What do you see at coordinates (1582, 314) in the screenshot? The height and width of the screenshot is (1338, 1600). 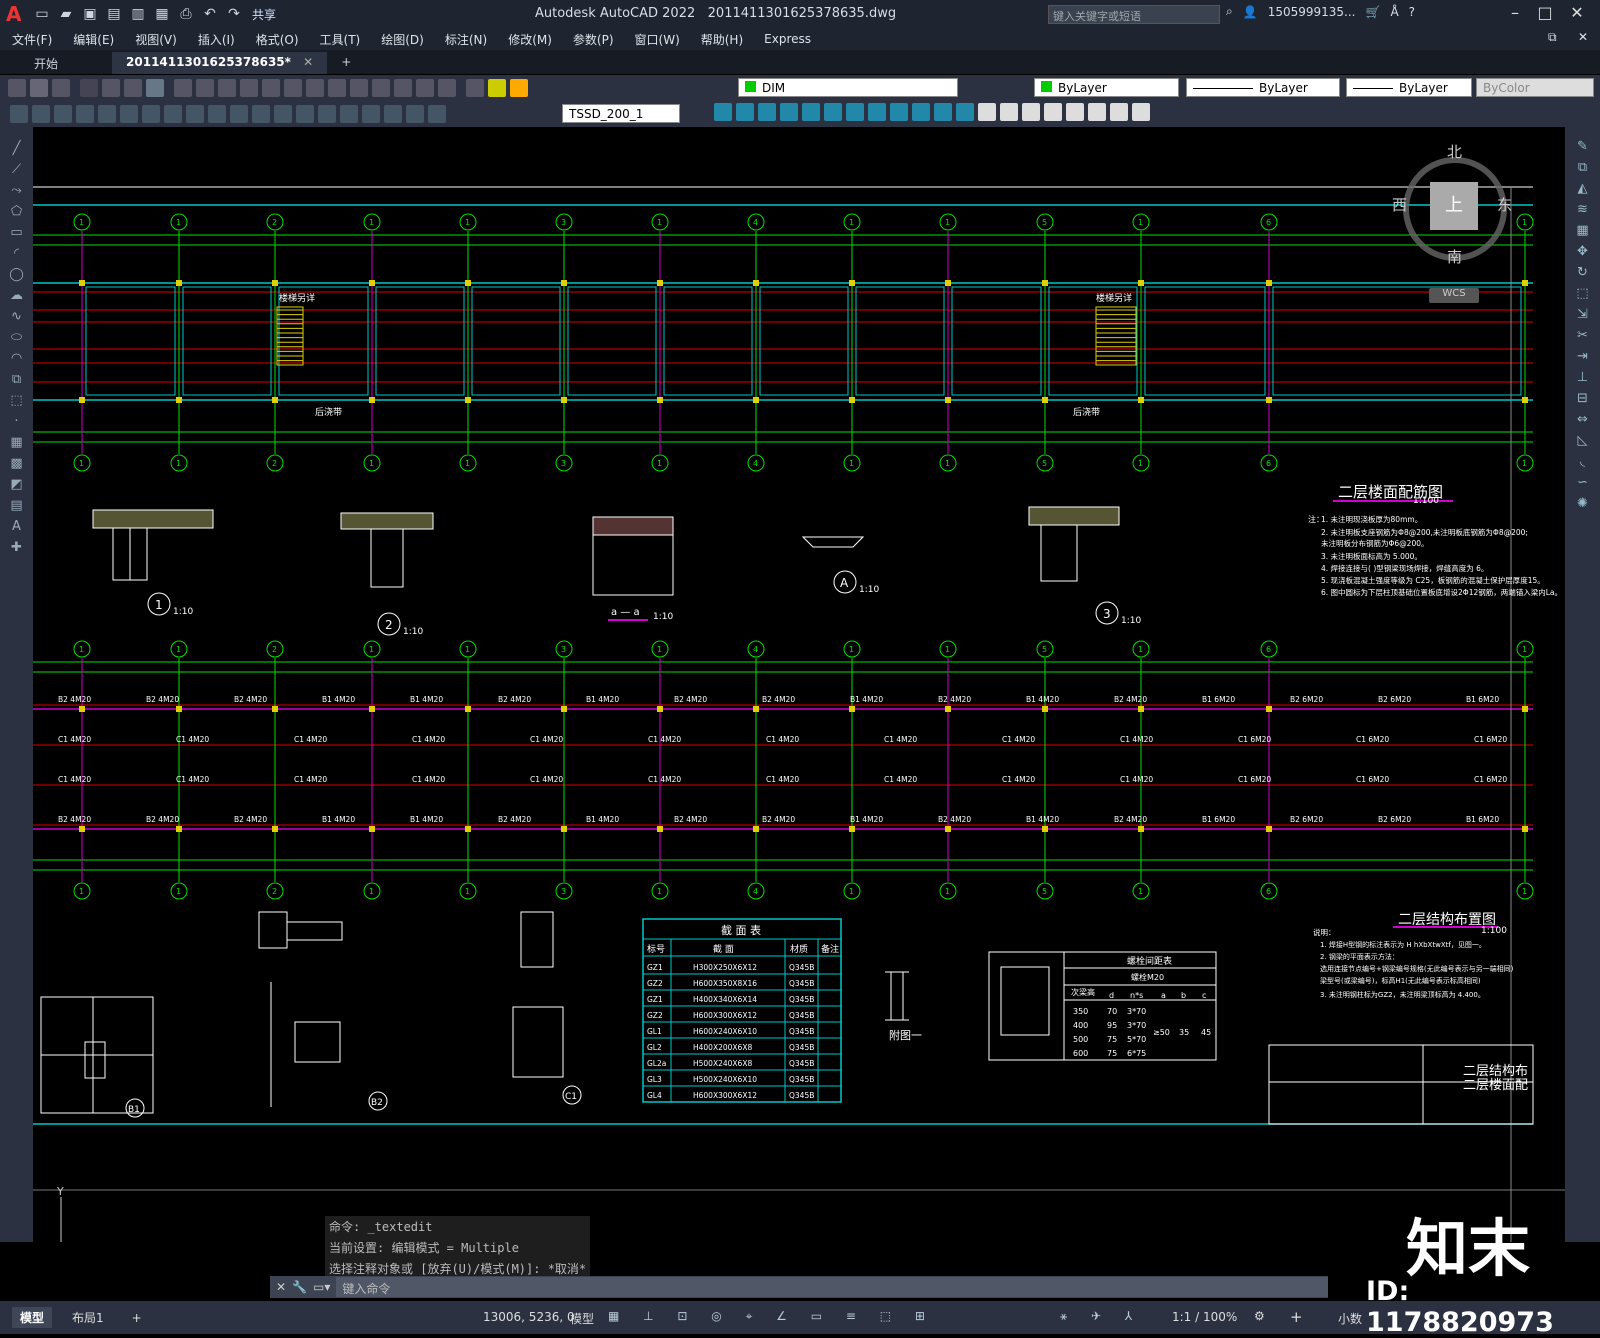 I see `stretch-tool-icon: ⇲` at bounding box center [1582, 314].